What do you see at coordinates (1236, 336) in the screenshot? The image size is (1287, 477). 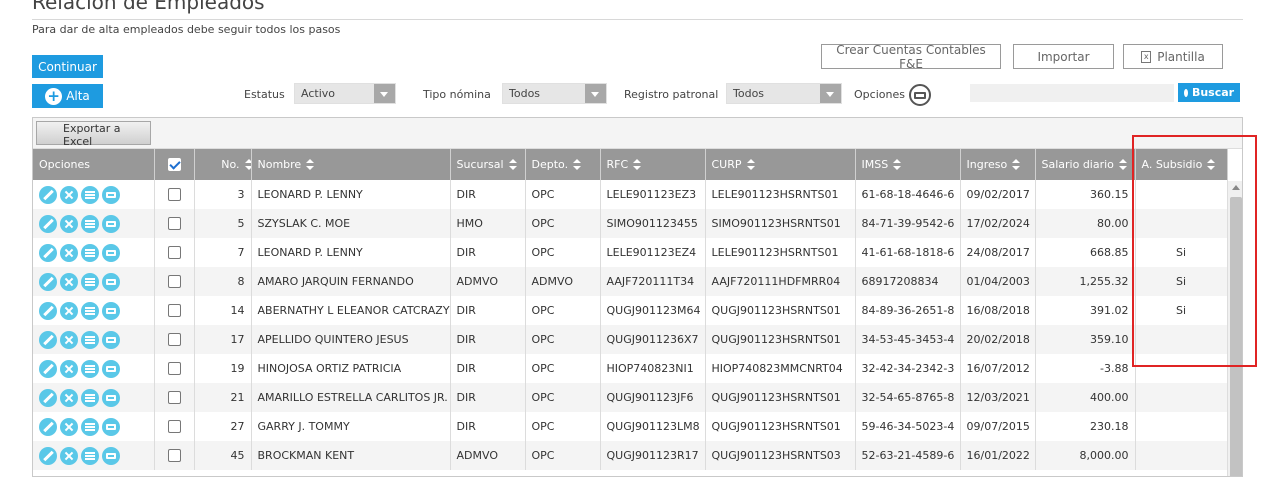 I see `scroll-thumb` at bounding box center [1236, 336].